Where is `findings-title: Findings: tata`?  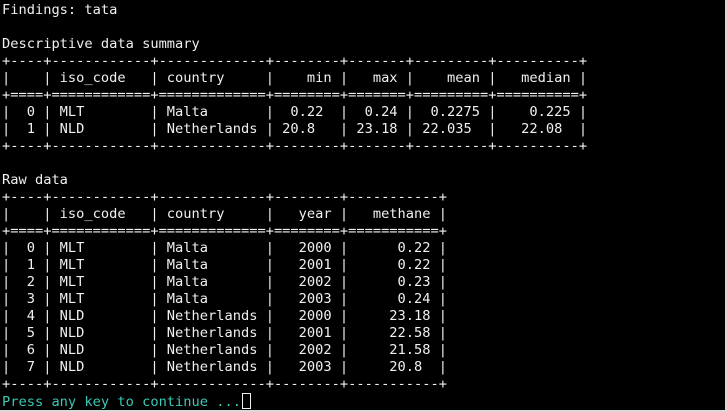
findings-title: Findings: tata is located at coordinates (60, 10).